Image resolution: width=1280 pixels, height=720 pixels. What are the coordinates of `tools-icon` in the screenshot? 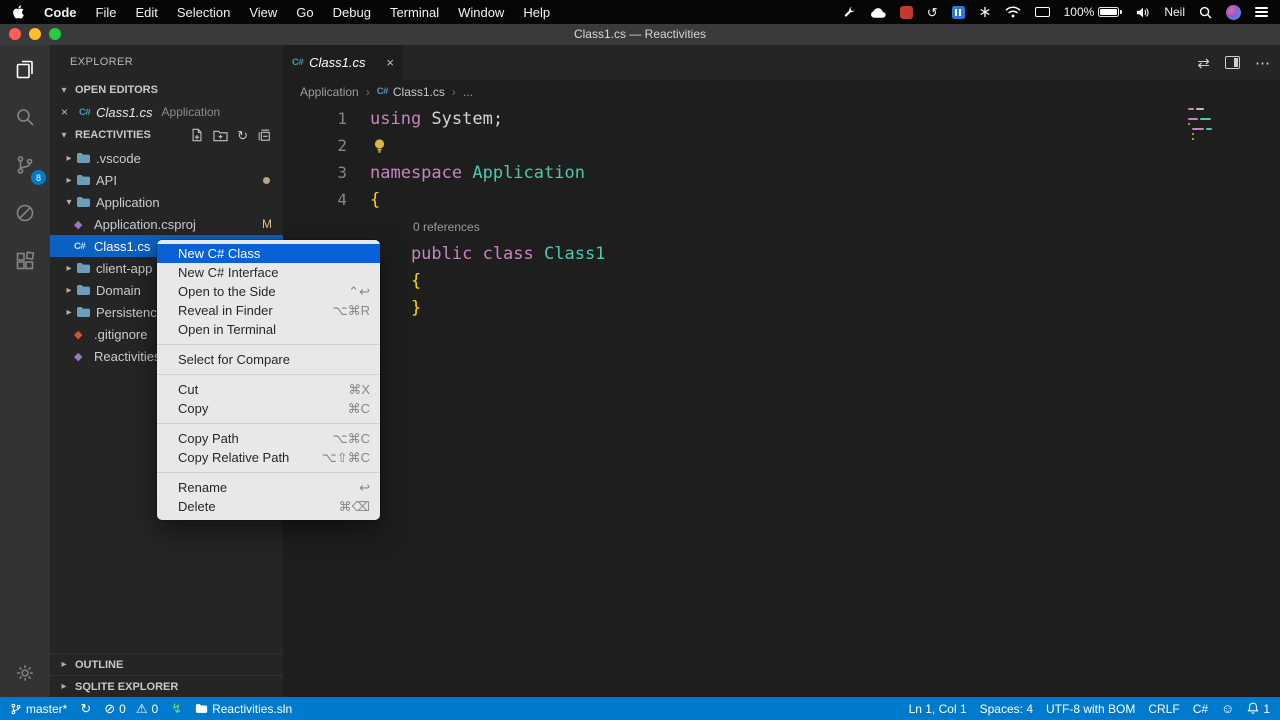 It's located at (849, 12).